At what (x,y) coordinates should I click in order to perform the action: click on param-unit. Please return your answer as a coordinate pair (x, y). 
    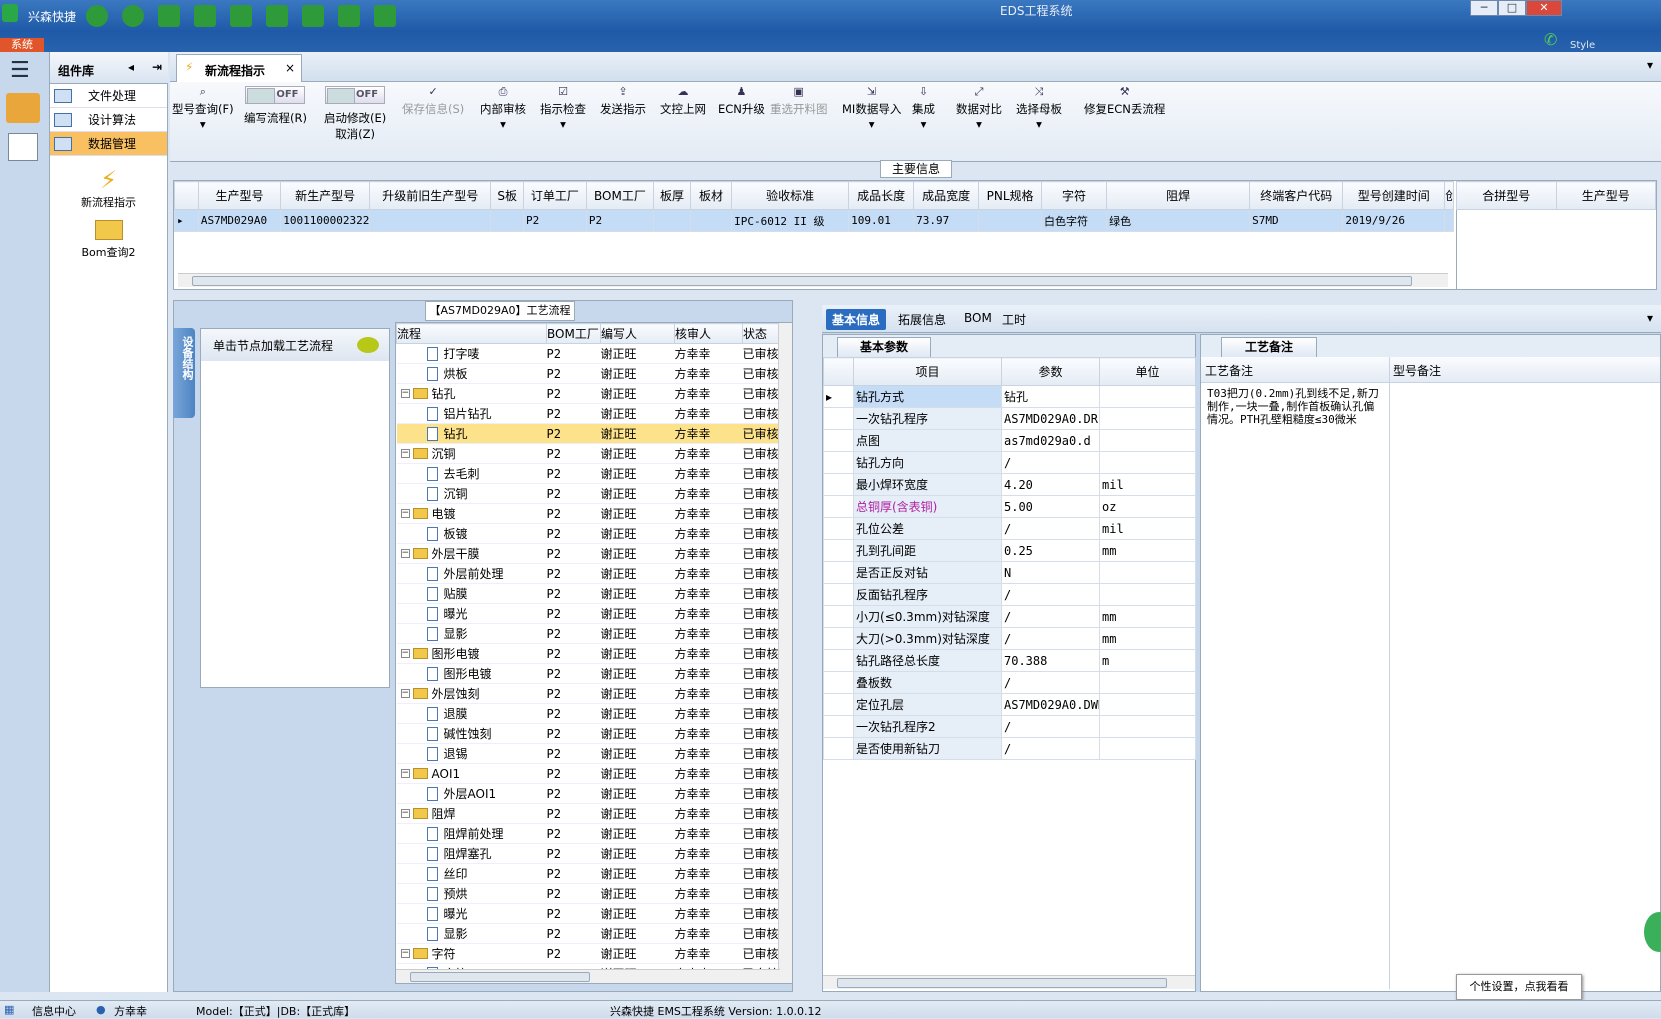
    Looking at the image, I should click on (1147, 682).